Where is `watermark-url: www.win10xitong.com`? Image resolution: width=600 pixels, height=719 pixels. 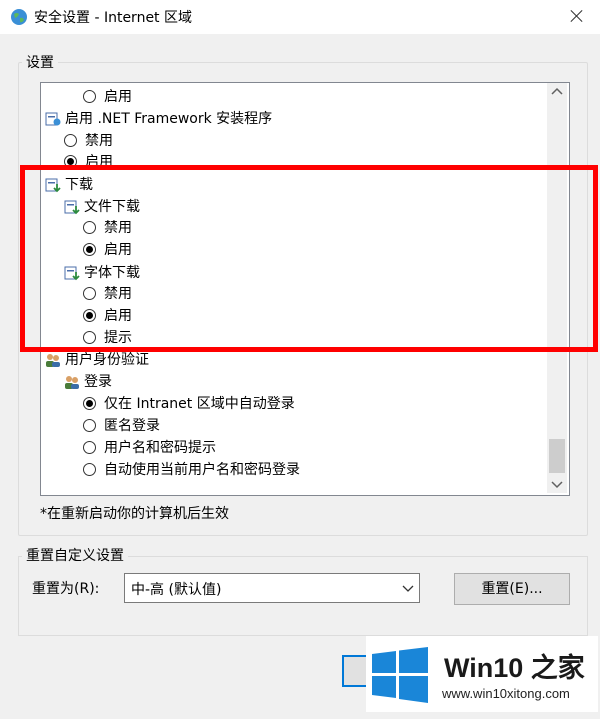
watermark-url: www.win10xitong.com is located at coordinates (506, 693).